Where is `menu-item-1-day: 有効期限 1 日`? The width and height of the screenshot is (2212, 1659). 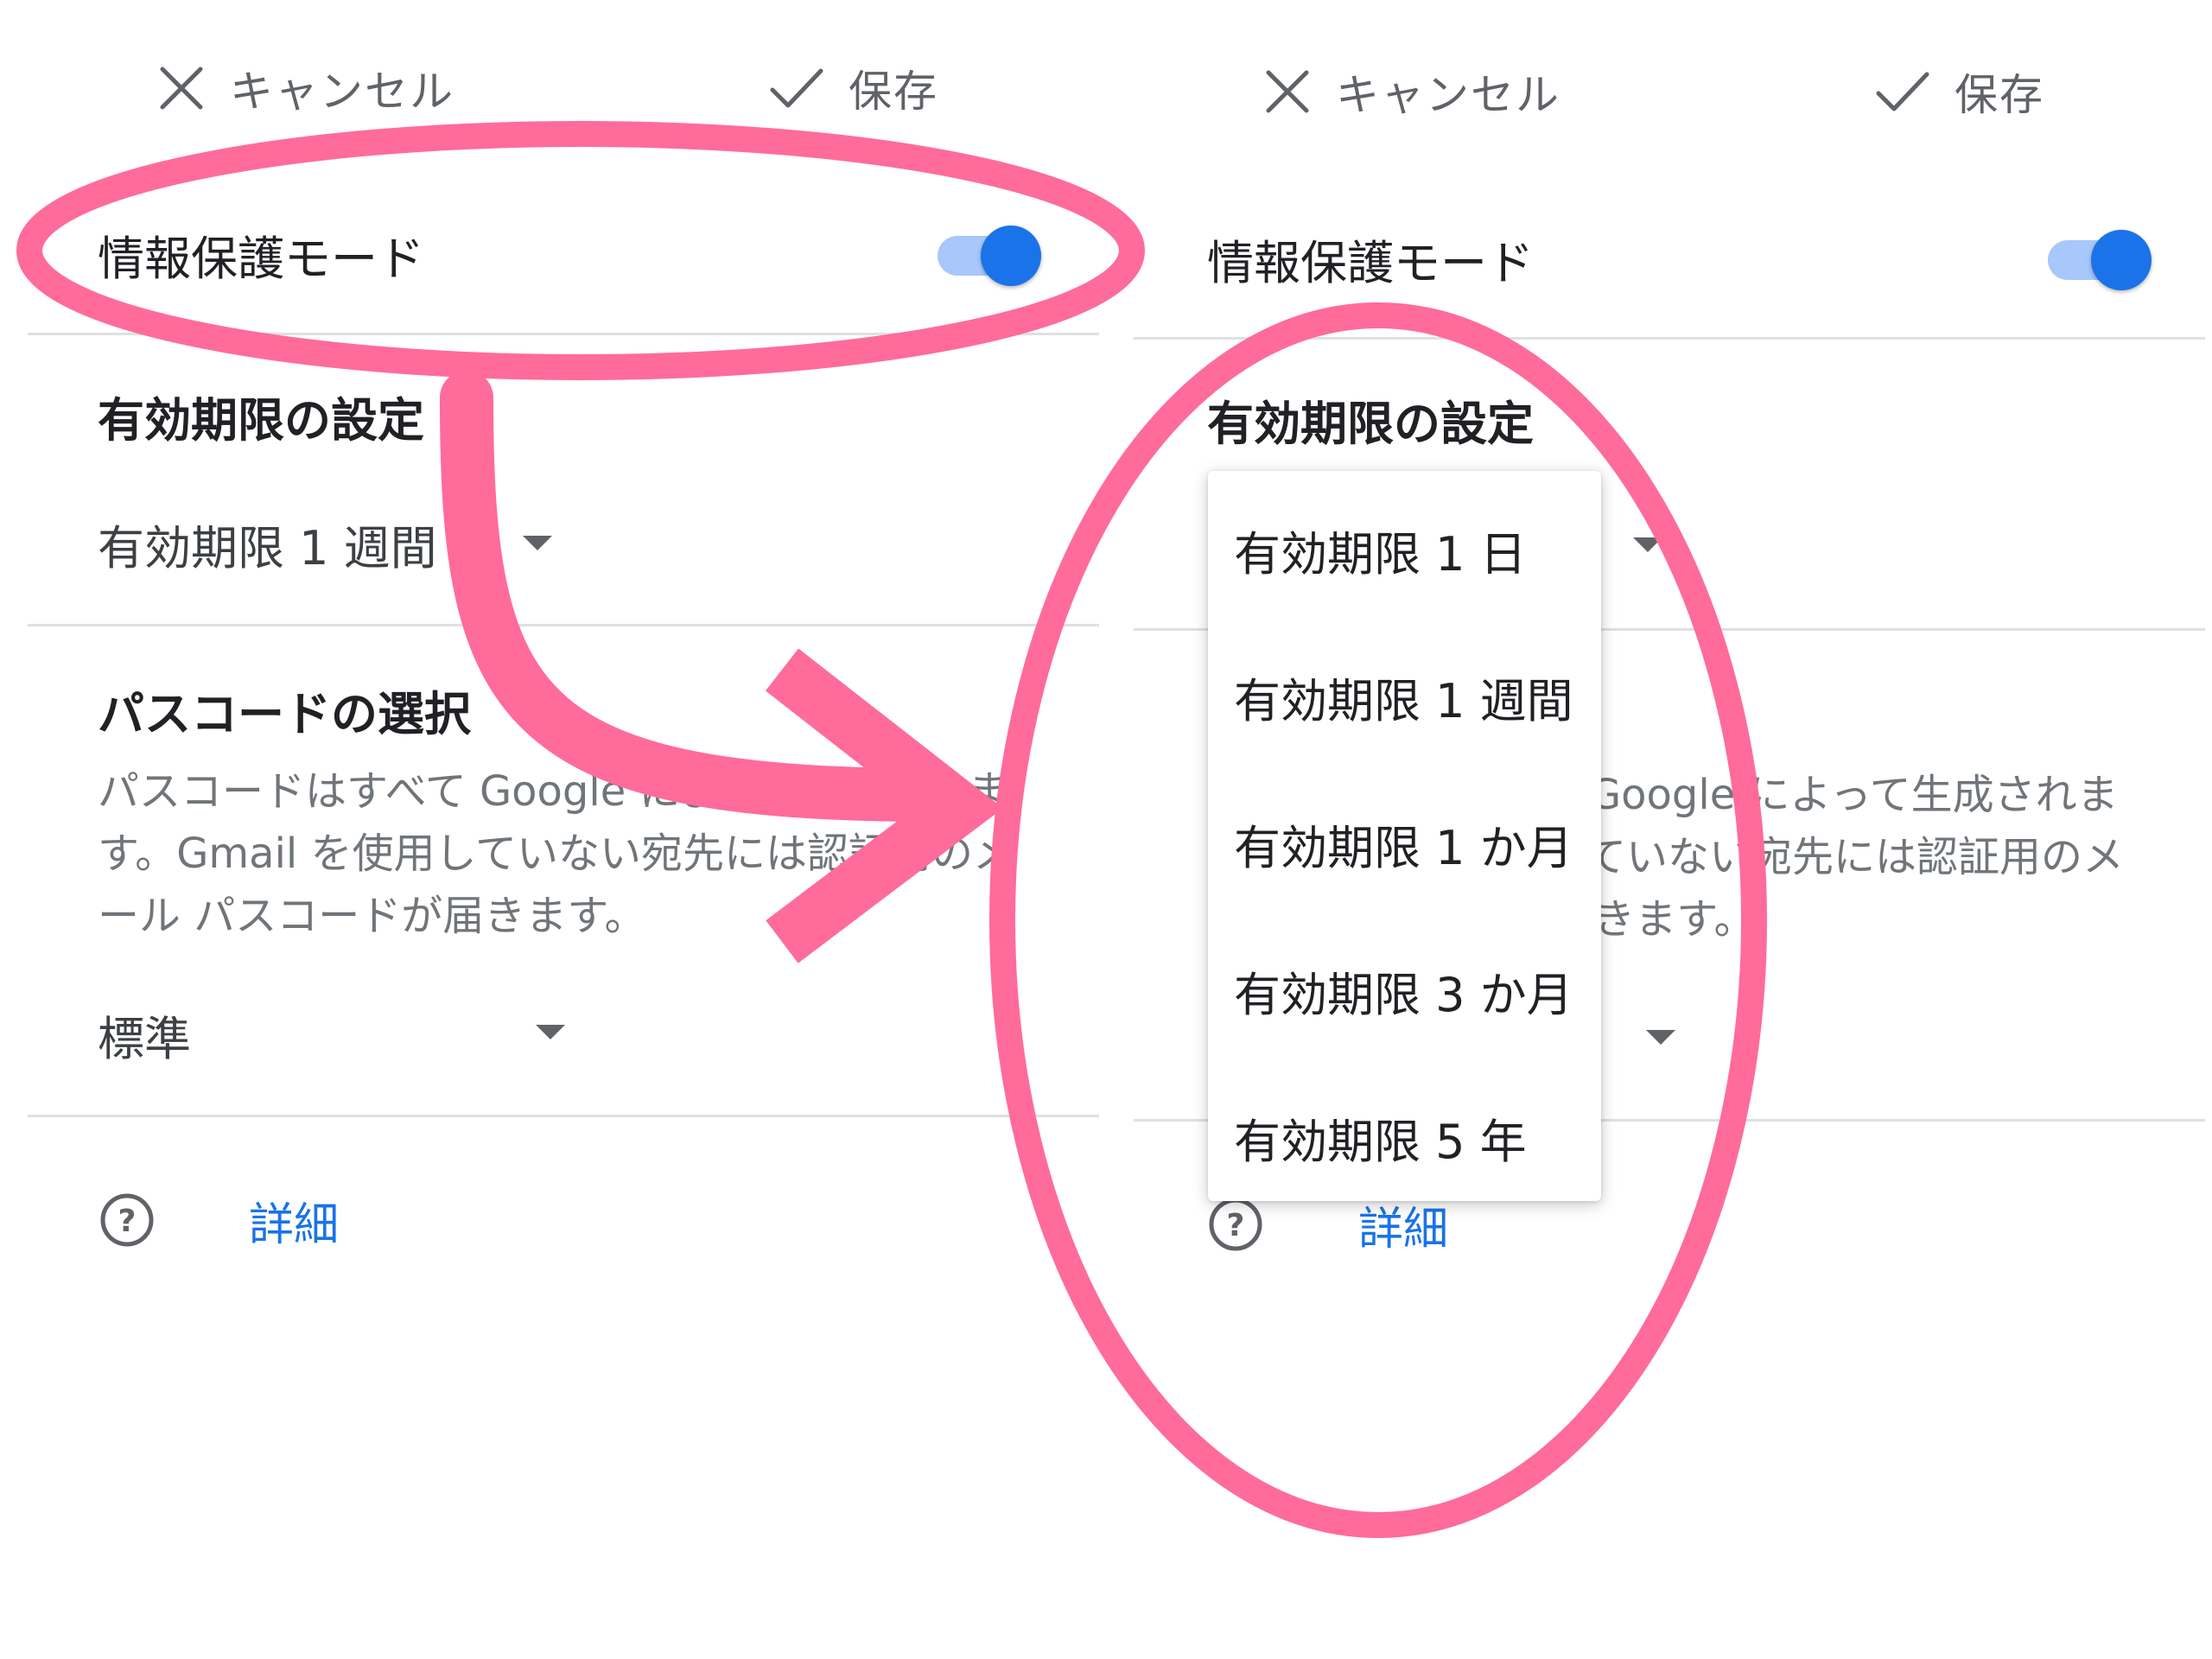
menu-item-1-day: 有効期限 1 日 is located at coordinates (1380, 550).